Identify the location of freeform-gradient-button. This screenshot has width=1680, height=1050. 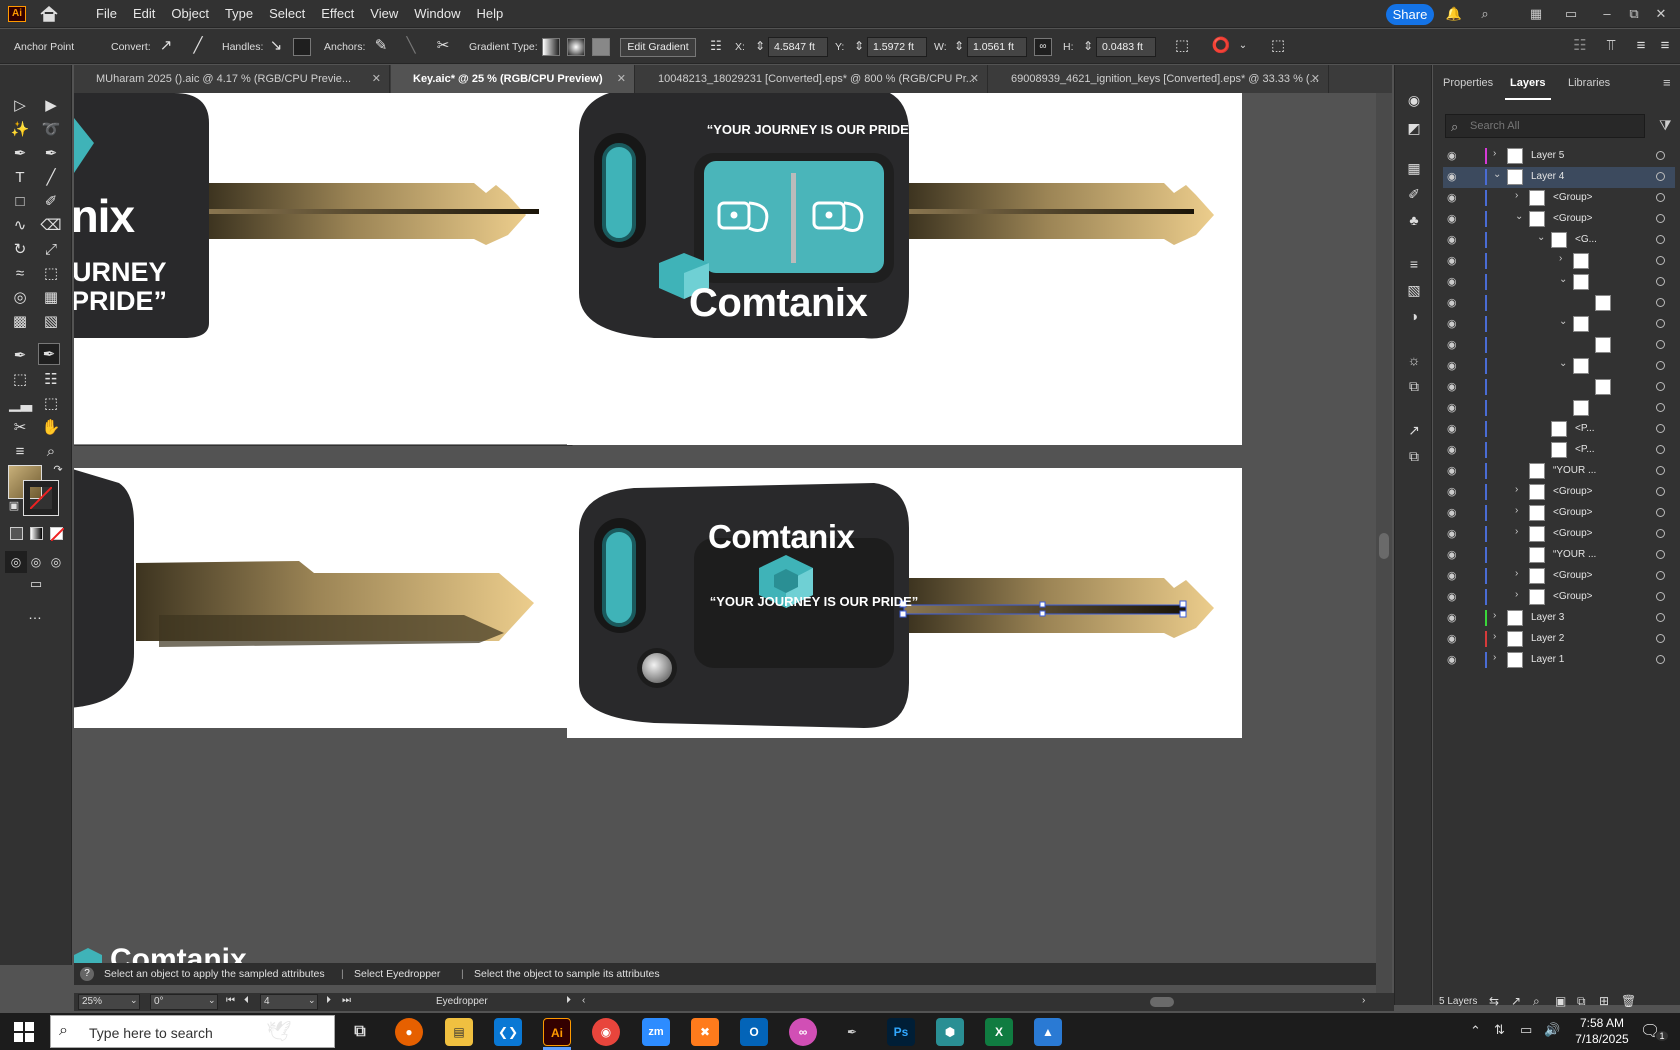
(601, 47).